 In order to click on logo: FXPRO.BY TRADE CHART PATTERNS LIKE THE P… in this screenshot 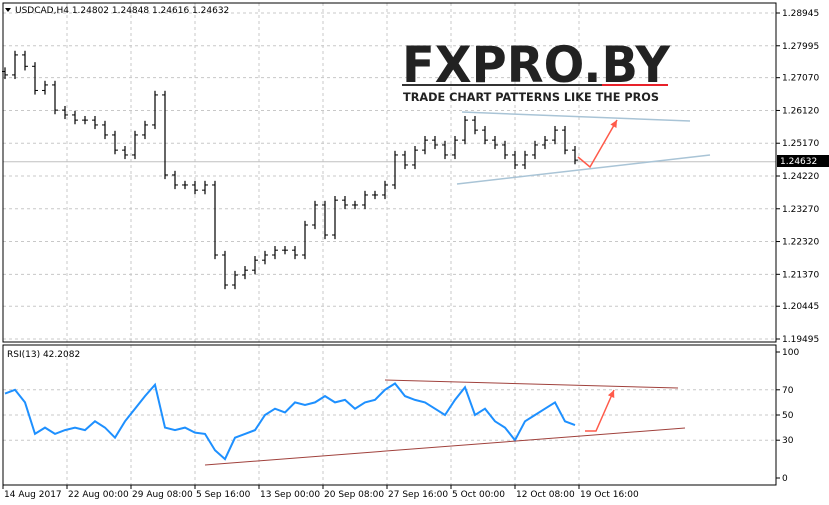, I will do `click(536, 70)`.